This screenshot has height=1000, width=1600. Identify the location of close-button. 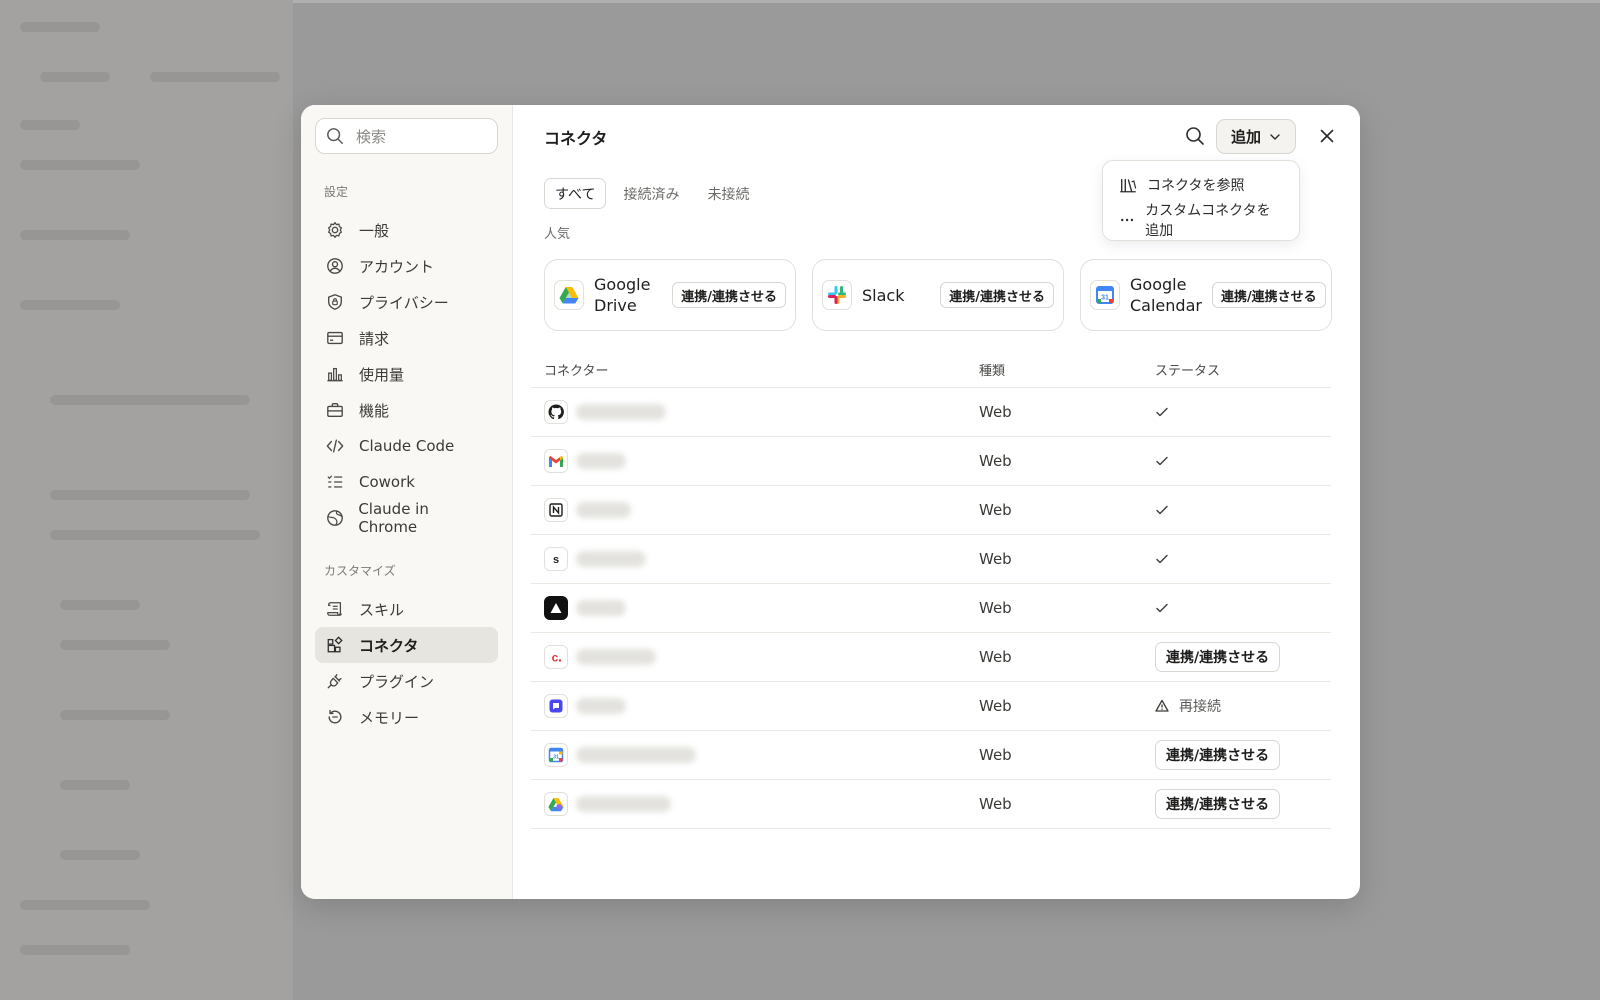
(1327, 136).